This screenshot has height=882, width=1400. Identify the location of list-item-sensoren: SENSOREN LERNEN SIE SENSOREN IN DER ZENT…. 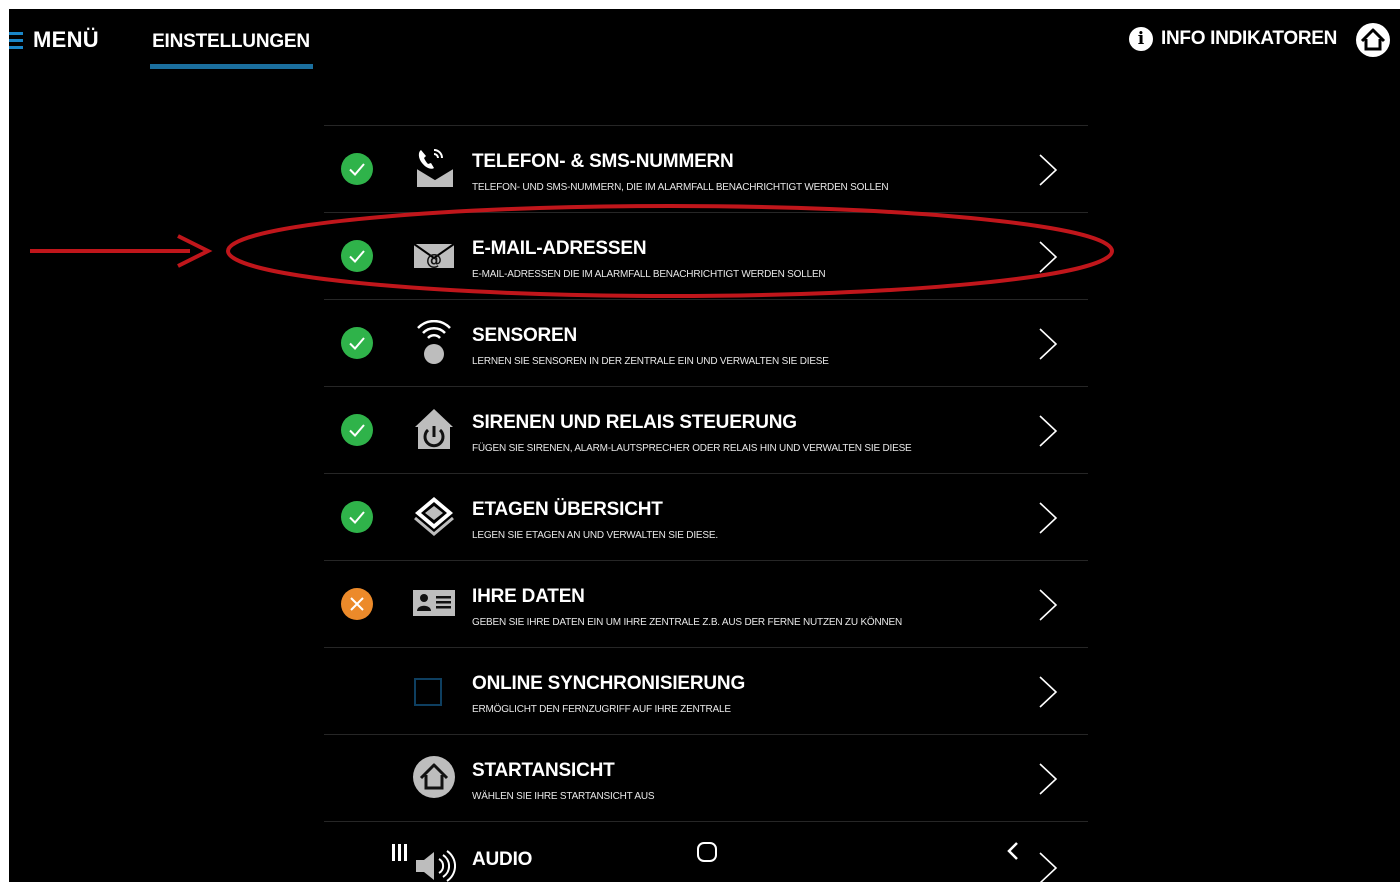
(706, 343).